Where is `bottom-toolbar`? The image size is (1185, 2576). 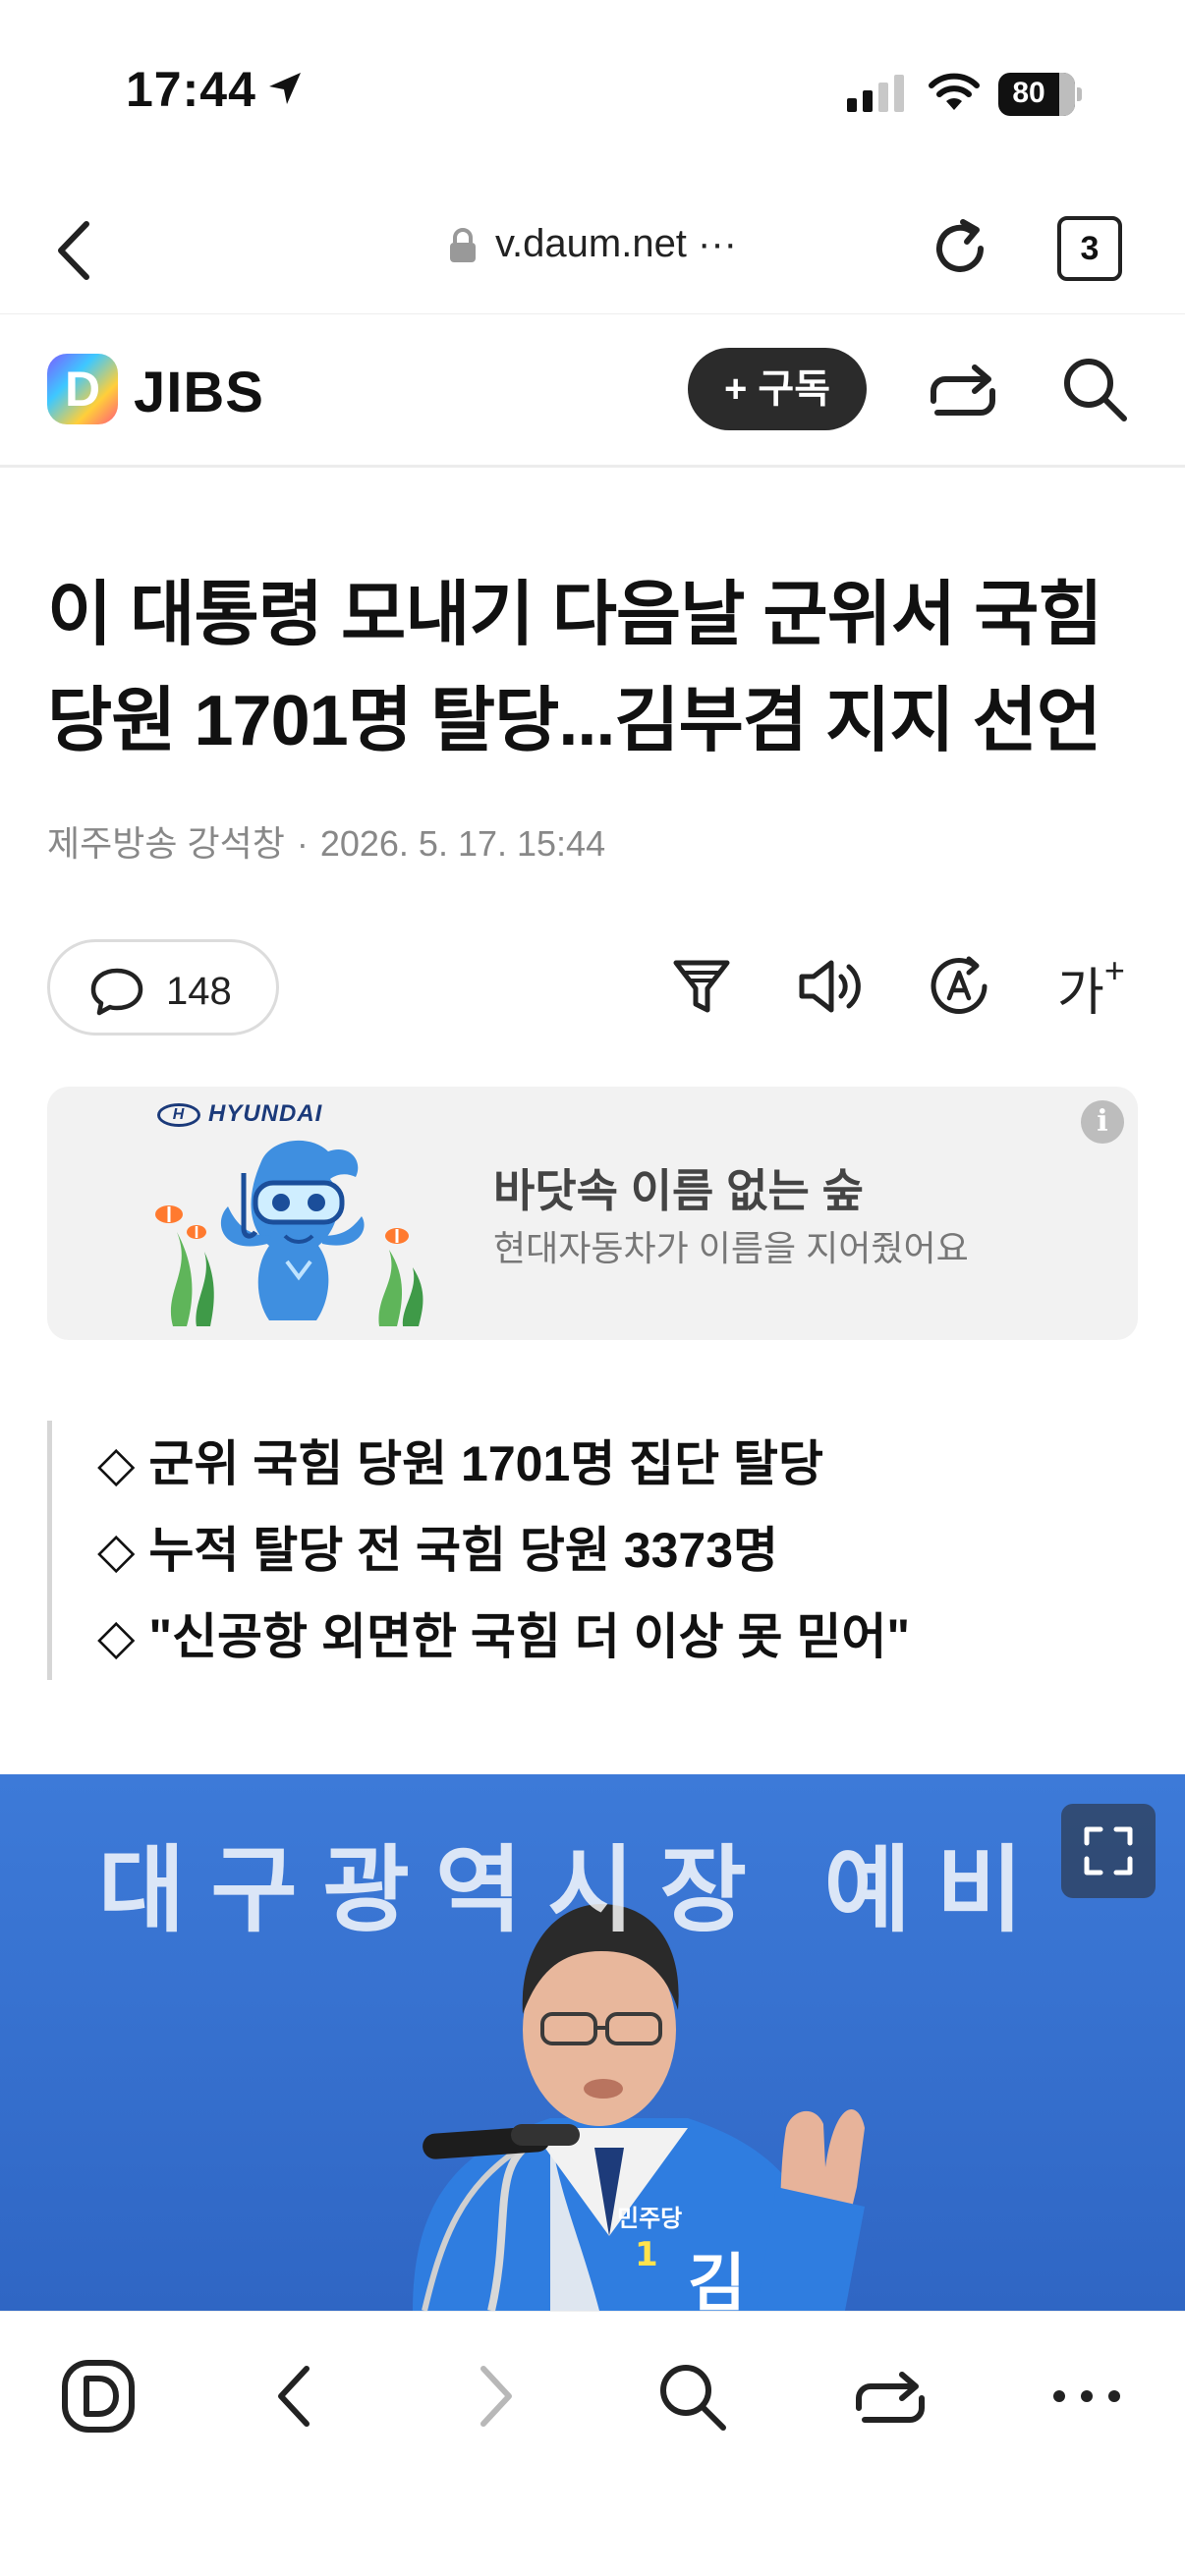 bottom-toolbar is located at coordinates (592, 2443).